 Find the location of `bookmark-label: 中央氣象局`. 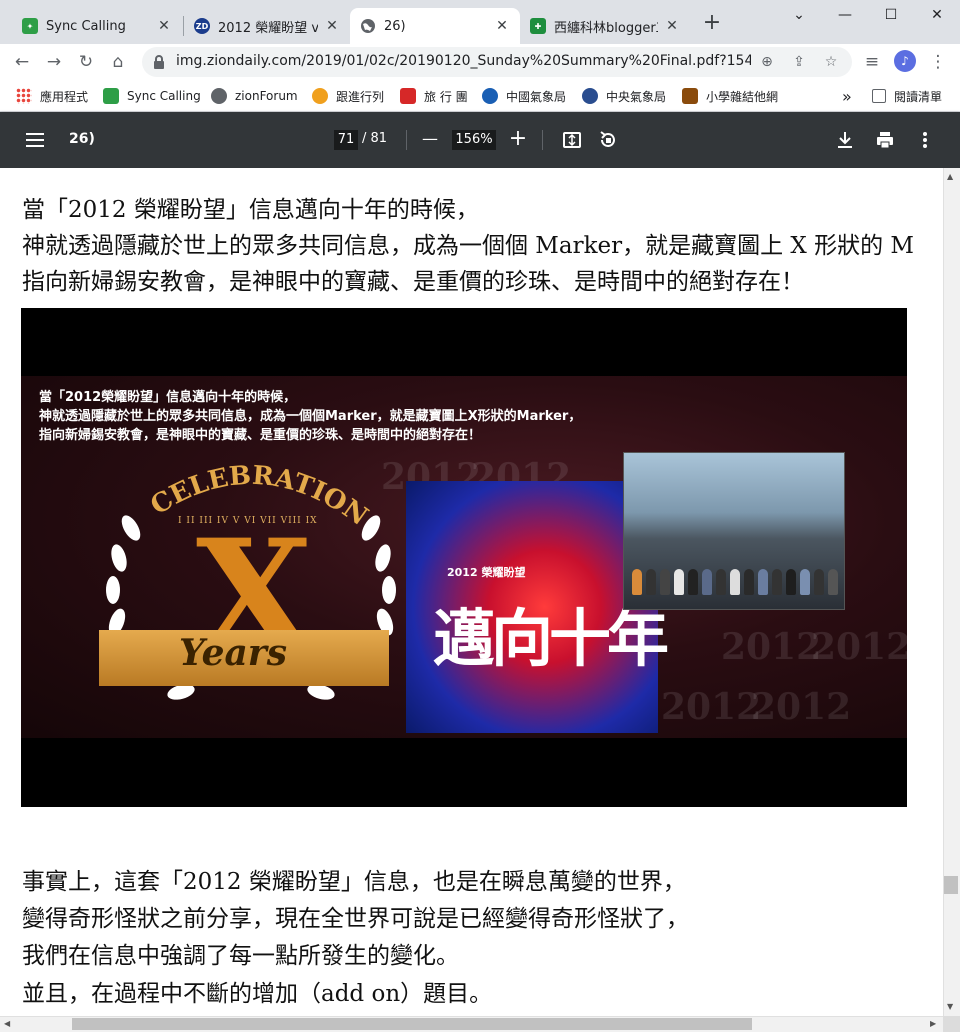

bookmark-label: 中央氣象局 is located at coordinates (636, 96).